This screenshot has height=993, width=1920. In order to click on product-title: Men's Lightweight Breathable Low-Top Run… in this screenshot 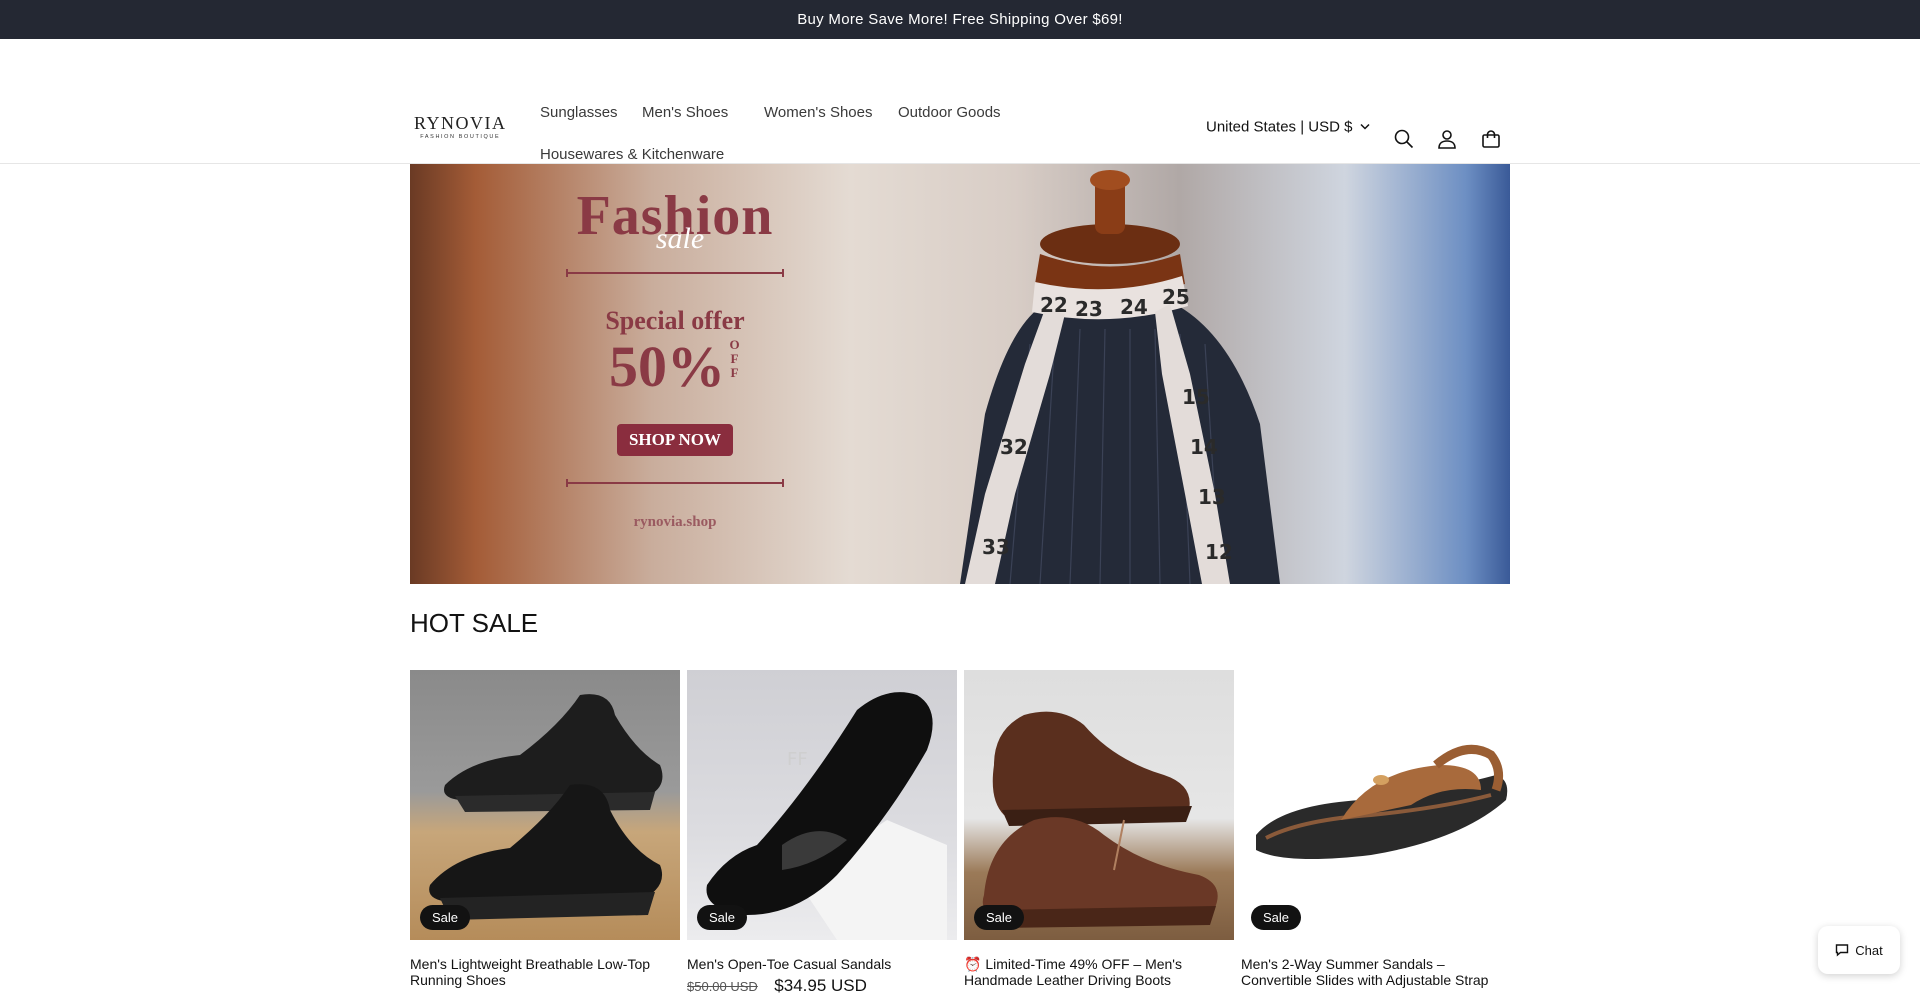, I will do `click(535, 972)`.